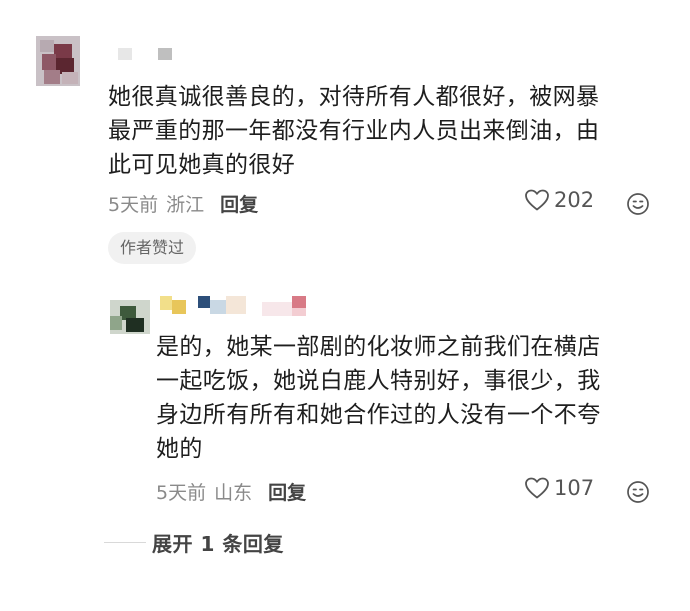 The width and height of the screenshot is (690, 611). Describe the element at coordinates (179, 449) in the screenshot. I see `comment-text-line: 她的` at that location.